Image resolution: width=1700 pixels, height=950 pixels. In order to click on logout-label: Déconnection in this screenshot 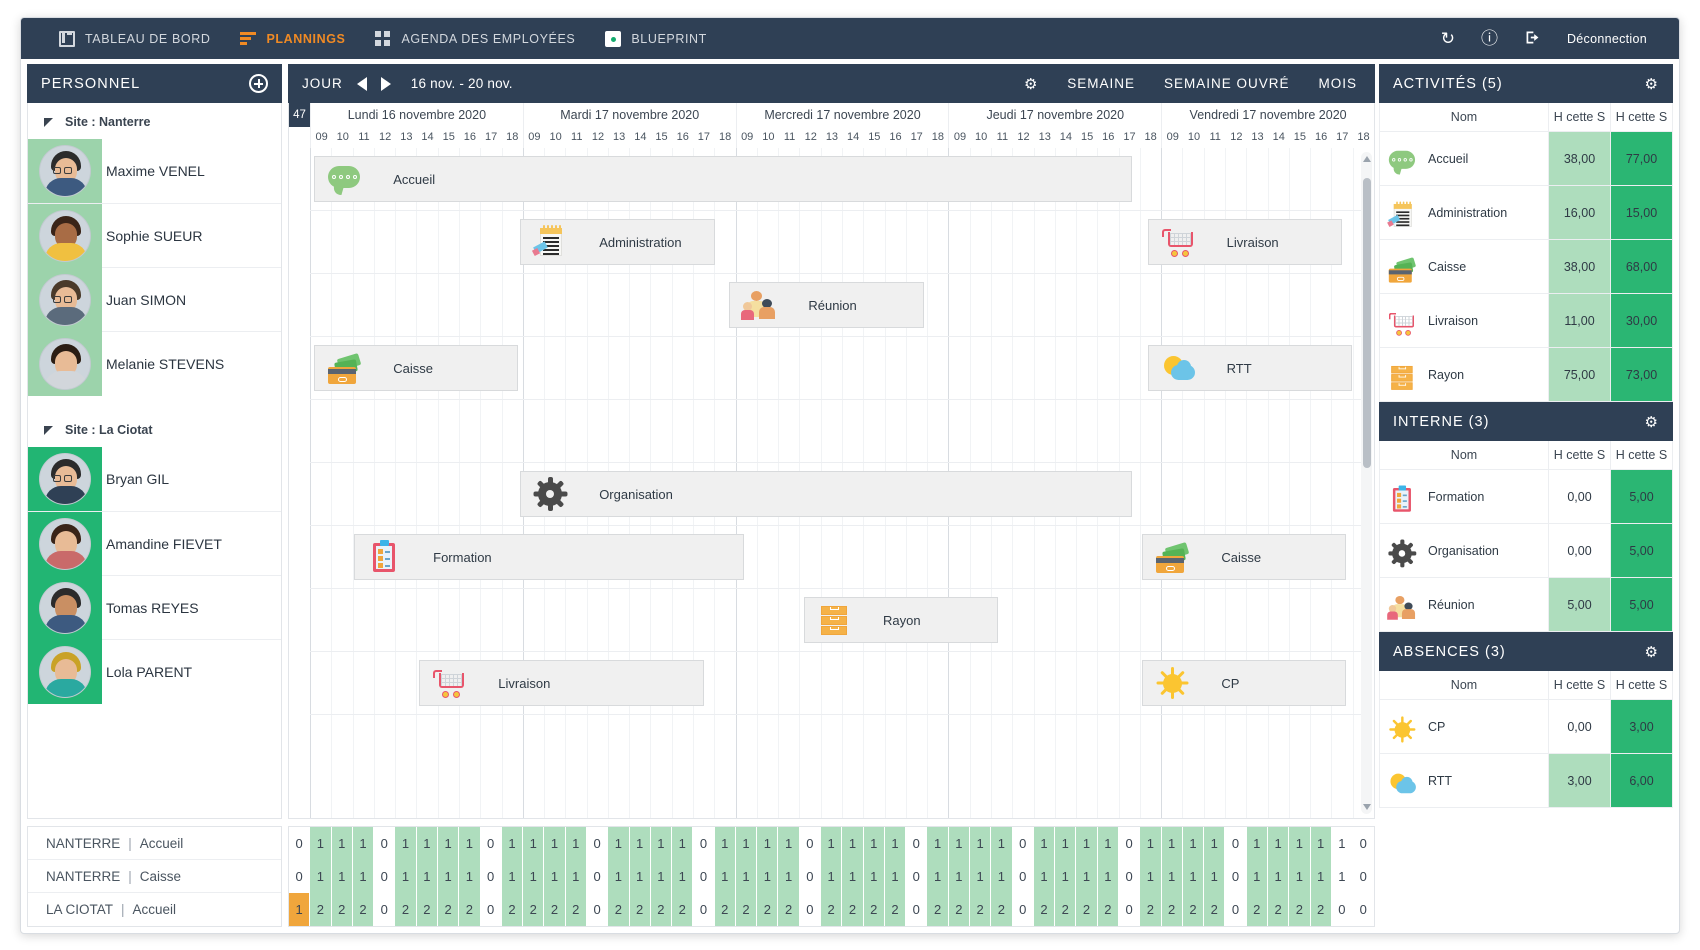, I will do `click(1607, 39)`.